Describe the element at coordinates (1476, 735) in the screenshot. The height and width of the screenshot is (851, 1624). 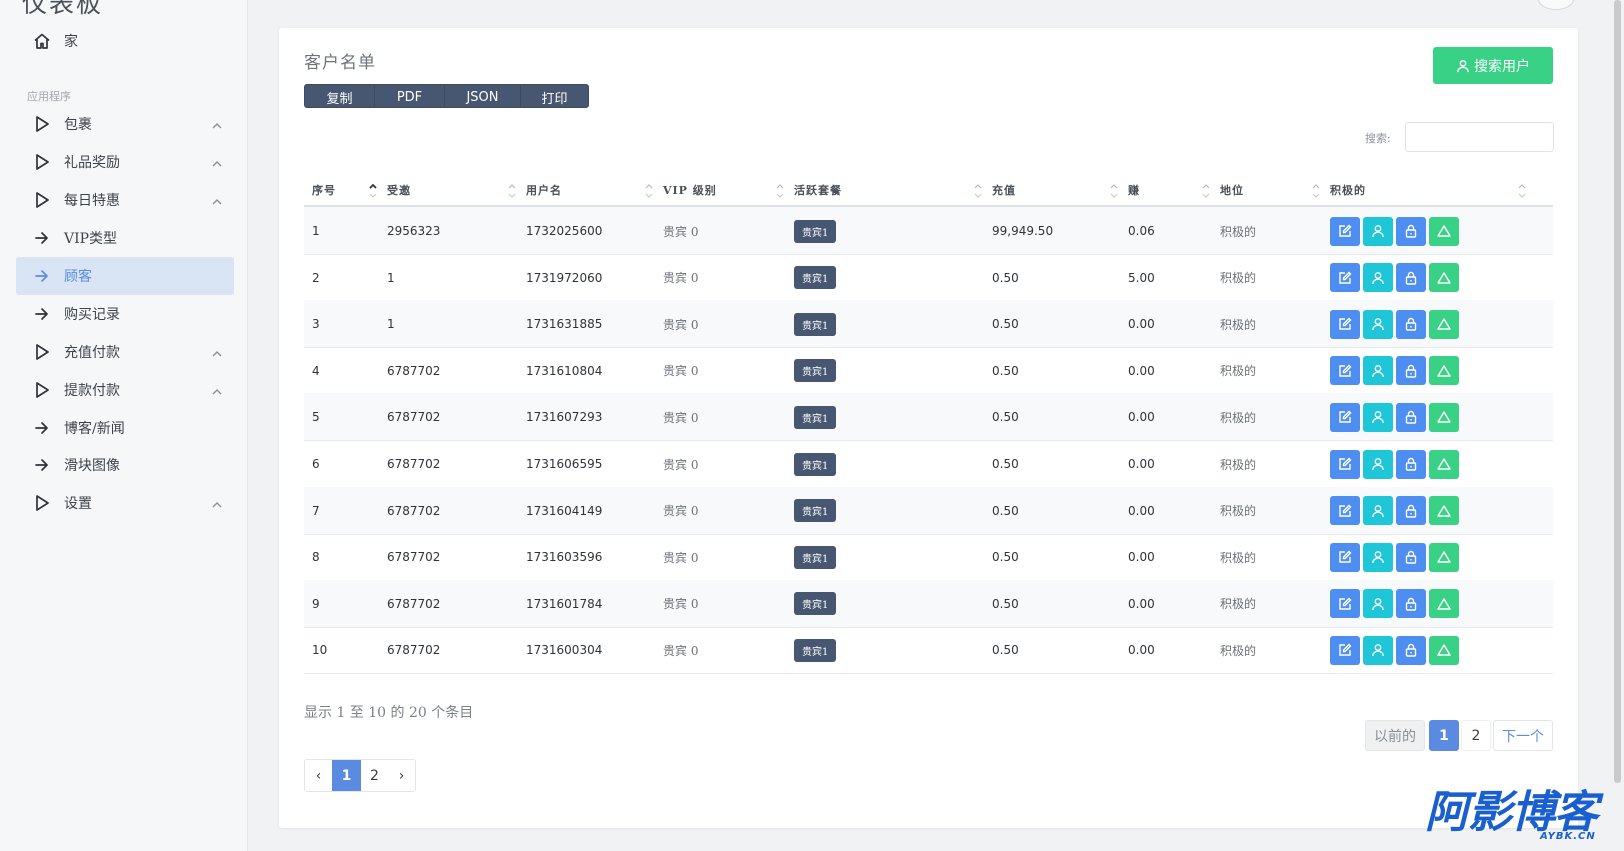
I see `pagination-page-2: 2` at that location.